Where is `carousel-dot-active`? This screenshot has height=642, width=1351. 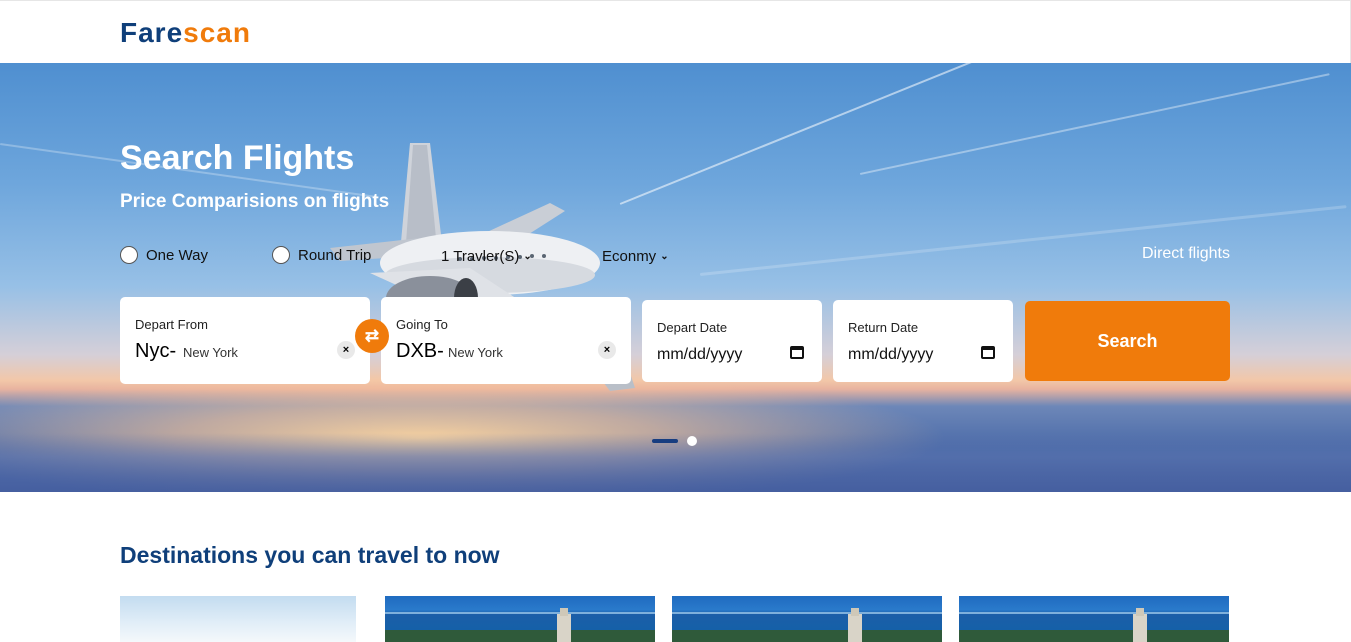 carousel-dot-active is located at coordinates (665, 441).